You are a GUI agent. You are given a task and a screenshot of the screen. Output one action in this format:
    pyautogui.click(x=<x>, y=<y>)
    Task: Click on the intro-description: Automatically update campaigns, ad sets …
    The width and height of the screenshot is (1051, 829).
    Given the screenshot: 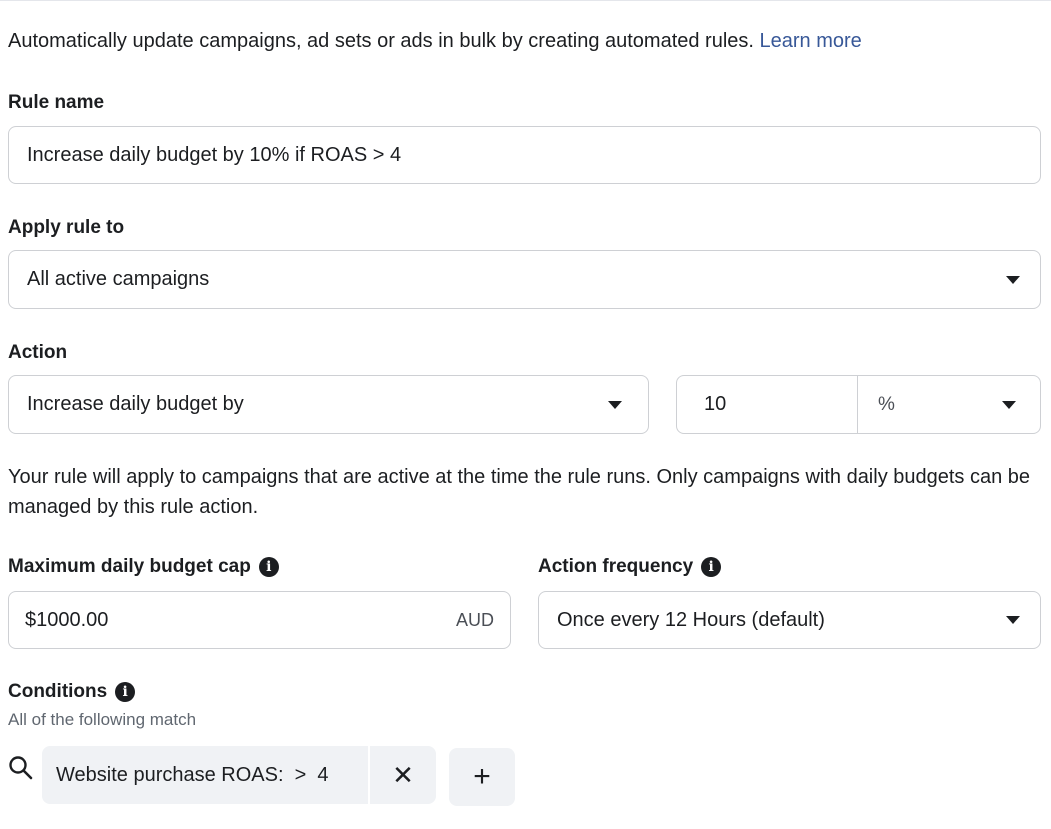 What is the action you would take?
    pyautogui.click(x=381, y=41)
    